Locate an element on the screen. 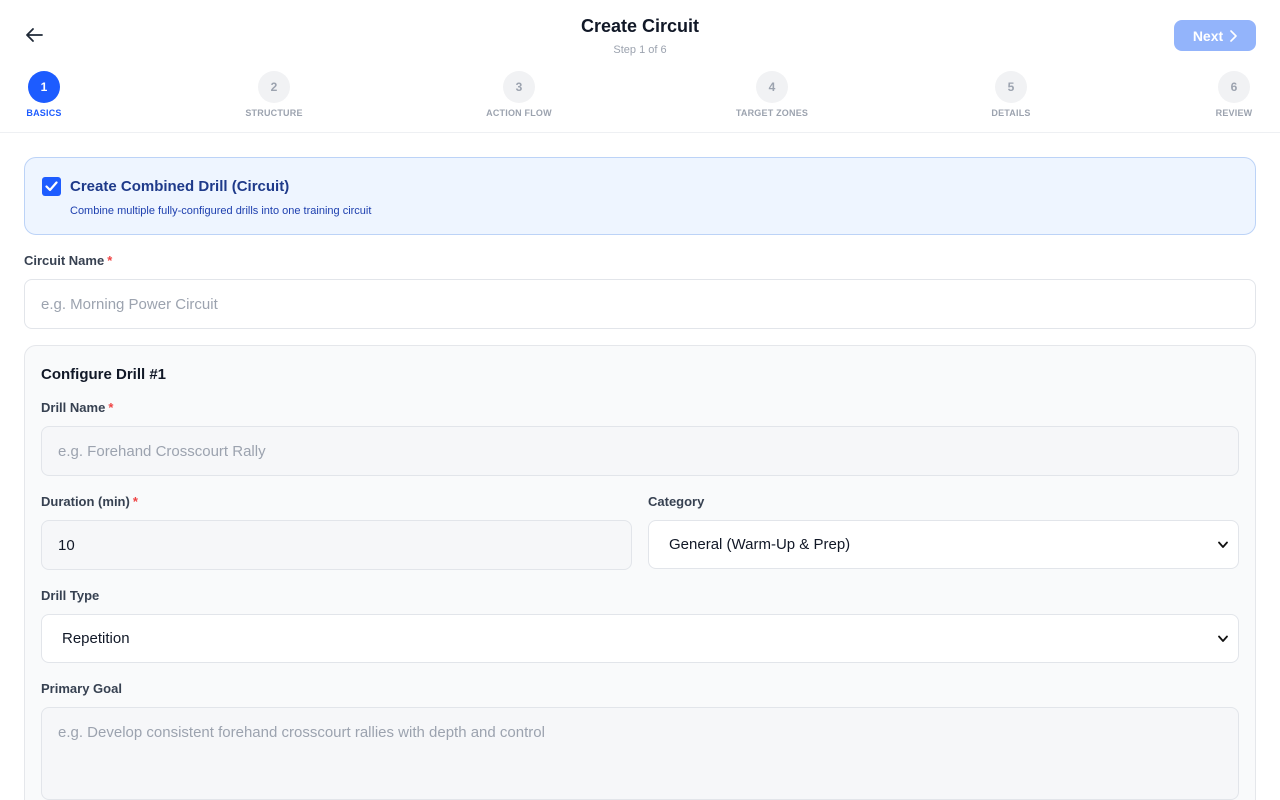  step-number: 2 is located at coordinates (274, 87).